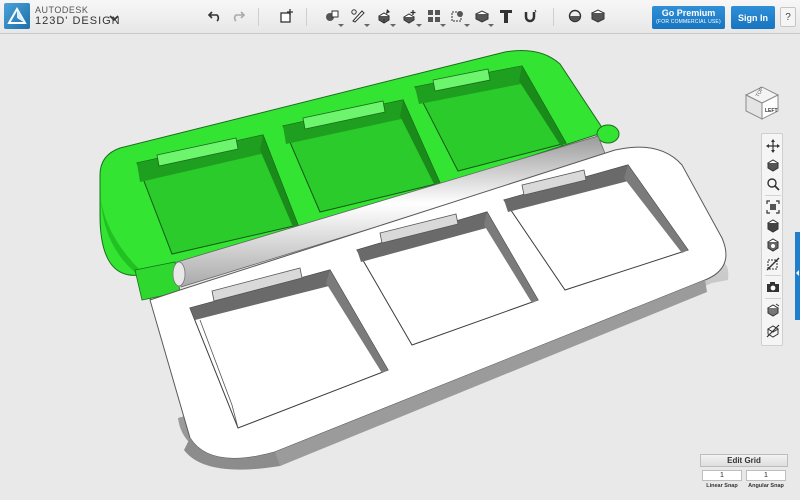  Describe the element at coordinates (435, 16) in the screenshot. I see `pattern-icon` at that location.